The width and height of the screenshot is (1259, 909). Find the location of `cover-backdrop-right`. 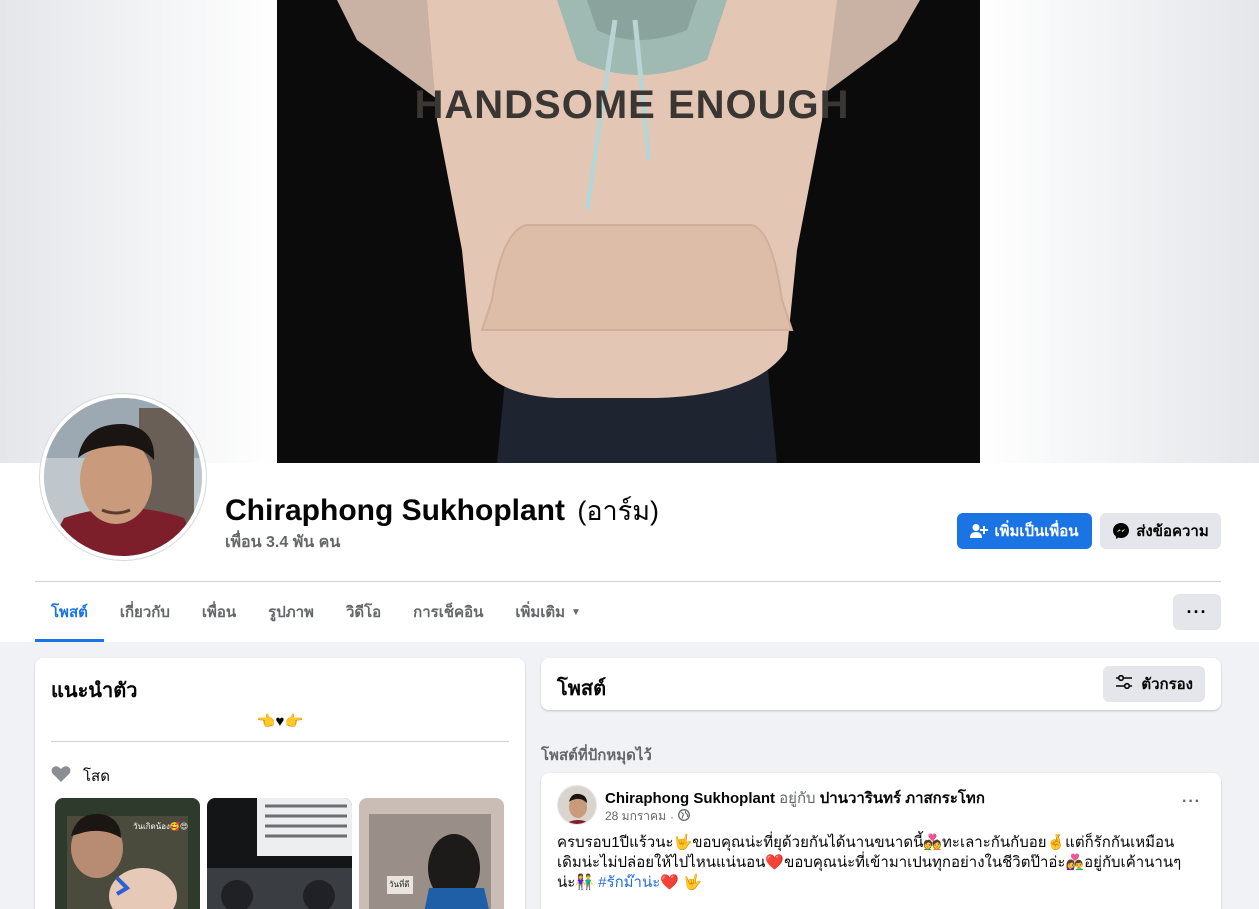

cover-backdrop-right is located at coordinates (1119, 231).